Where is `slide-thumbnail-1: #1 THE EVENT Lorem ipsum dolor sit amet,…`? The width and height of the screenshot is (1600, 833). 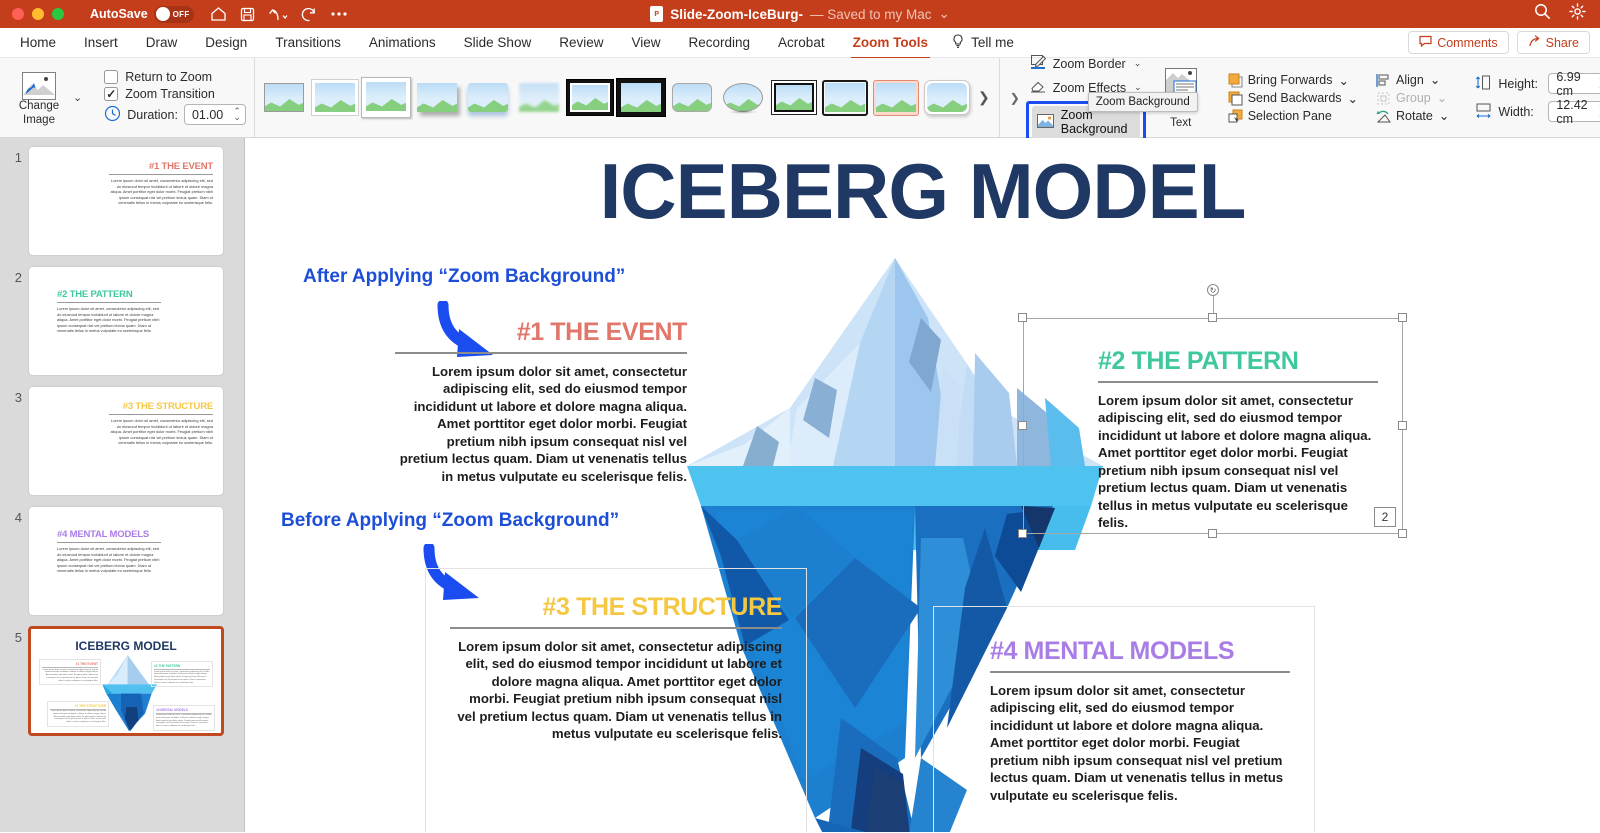 slide-thumbnail-1: #1 THE EVENT Lorem ipsum dolor sit amet,… is located at coordinates (126, 201).